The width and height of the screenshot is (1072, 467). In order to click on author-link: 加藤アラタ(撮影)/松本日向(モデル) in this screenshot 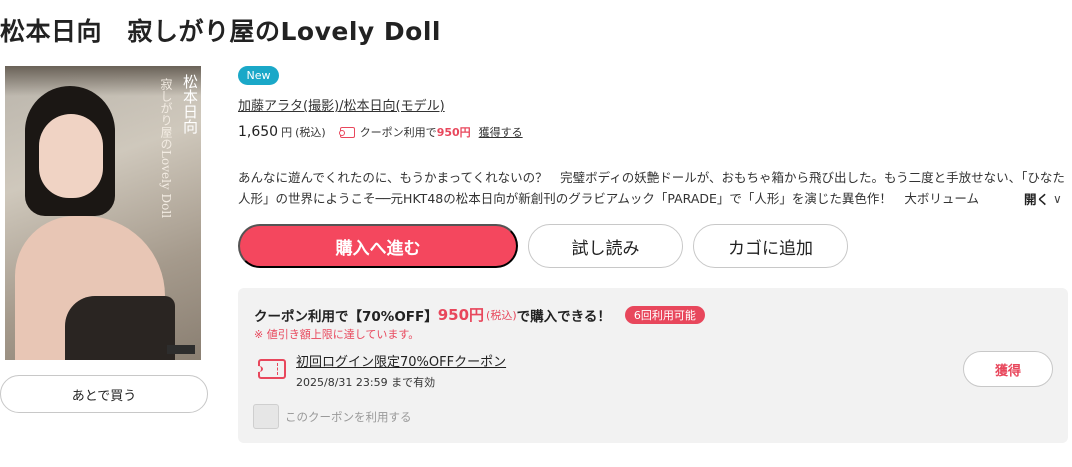, I will do `click(341, 104)`.